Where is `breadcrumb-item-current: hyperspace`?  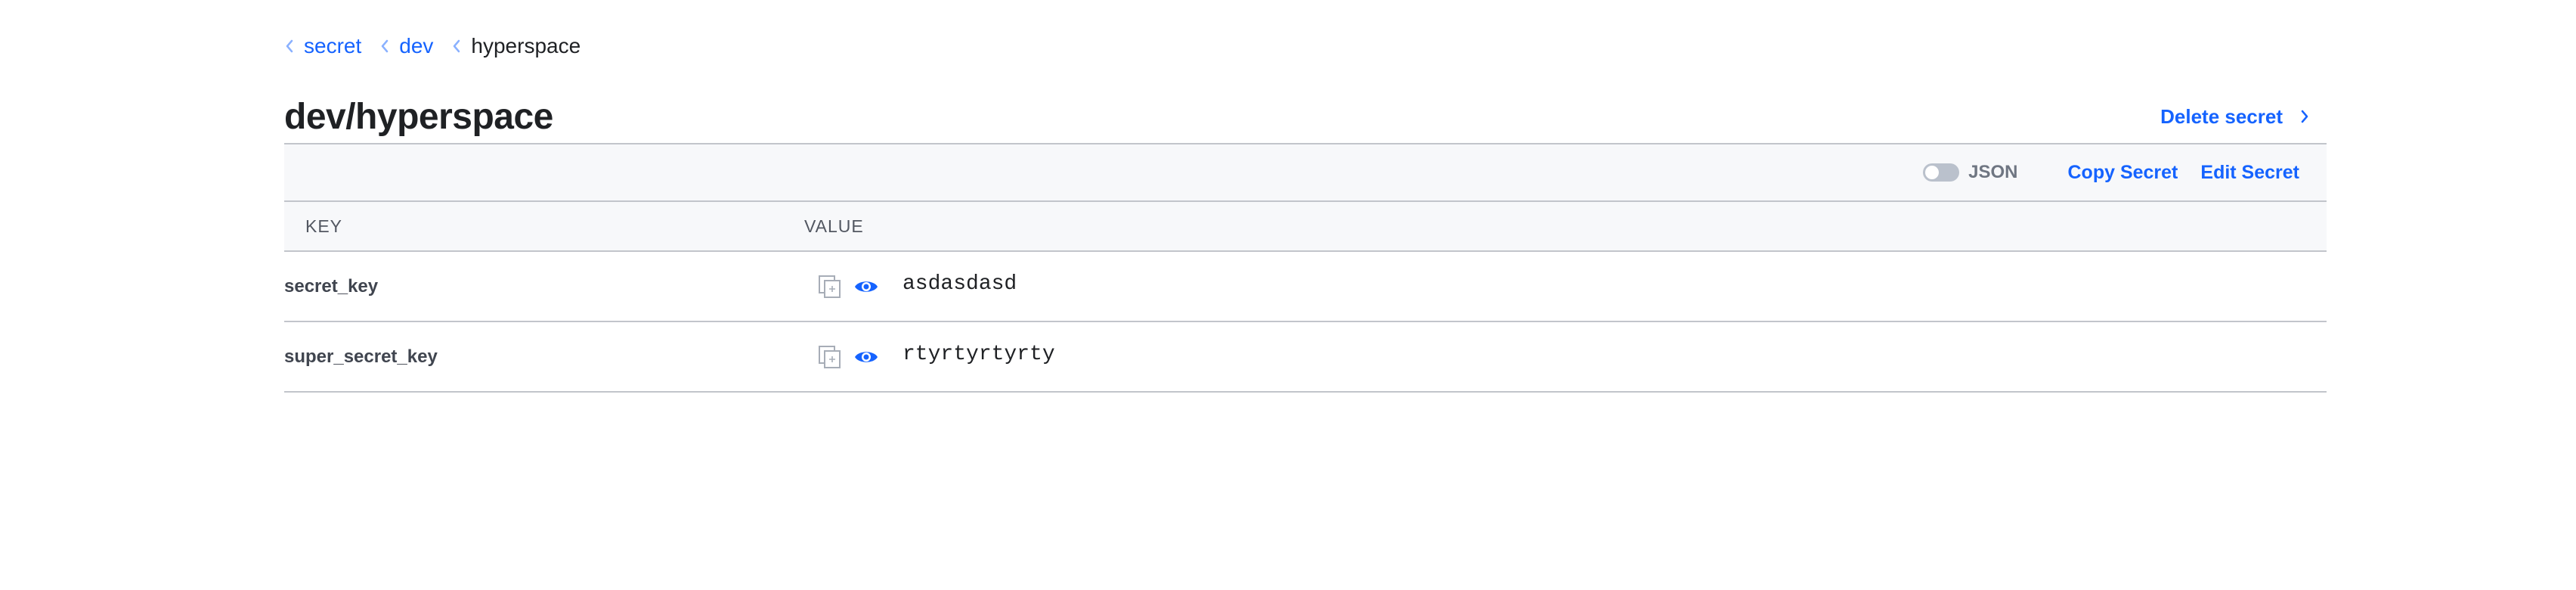
breadcrumb-item-current: hyperspace is located at coordinates (516, 46).